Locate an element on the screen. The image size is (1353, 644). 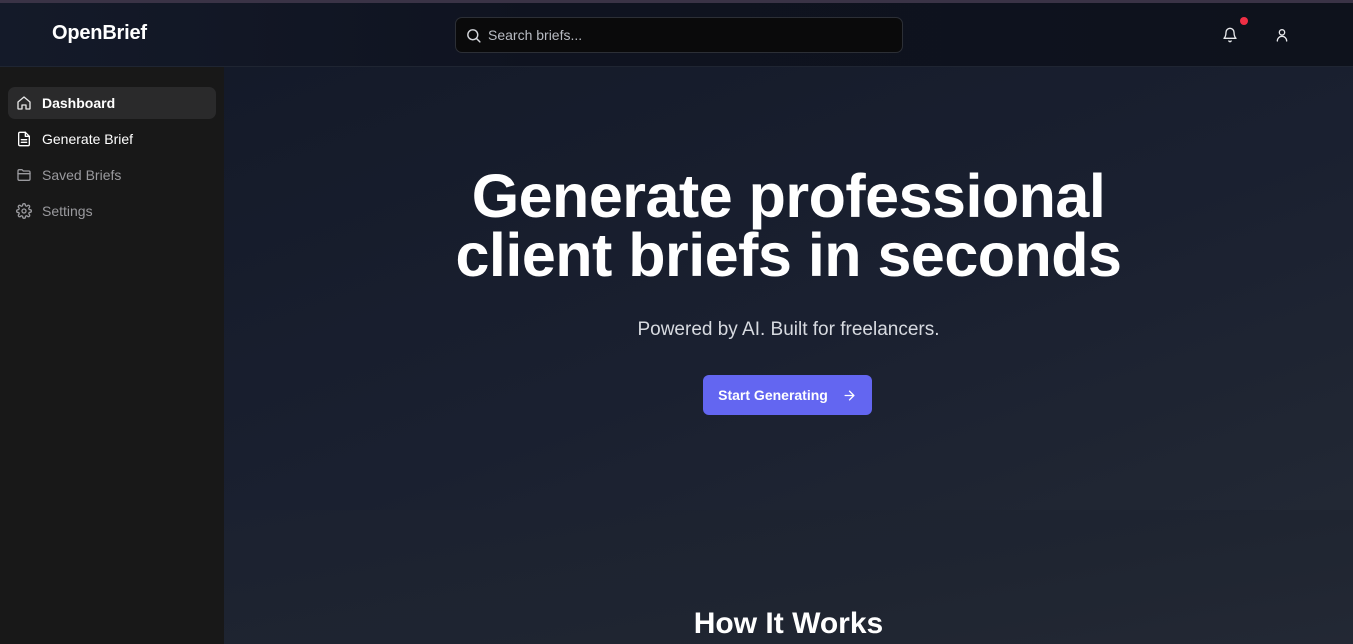
start-generating-button: Start Generating is located at coordinates (787, 395).